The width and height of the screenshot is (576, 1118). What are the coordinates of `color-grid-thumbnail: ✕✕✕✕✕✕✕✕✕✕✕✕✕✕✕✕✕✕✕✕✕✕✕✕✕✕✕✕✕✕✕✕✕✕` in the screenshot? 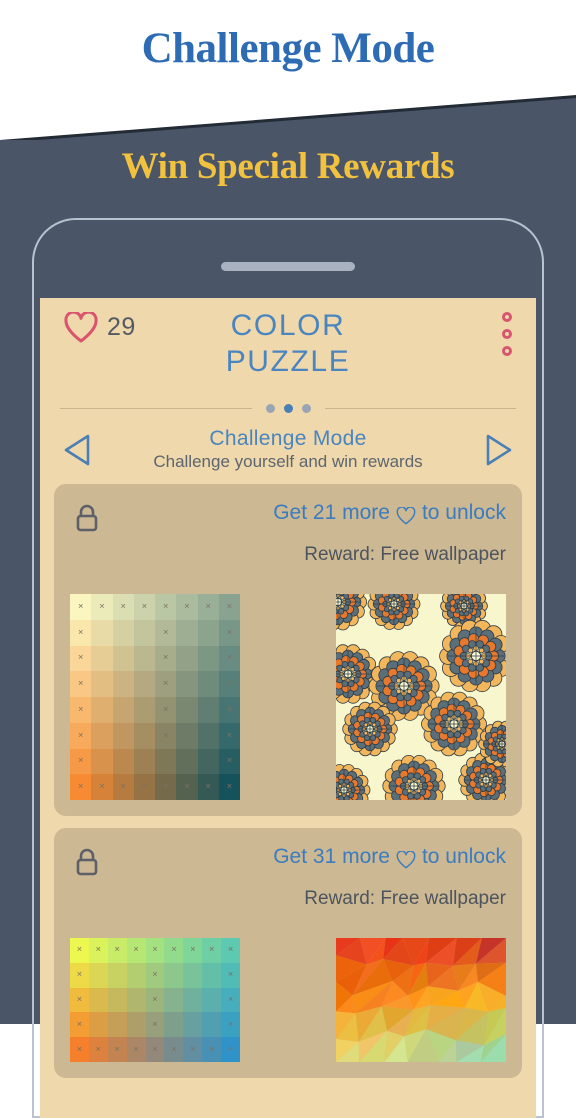 It's located at (155, 697).